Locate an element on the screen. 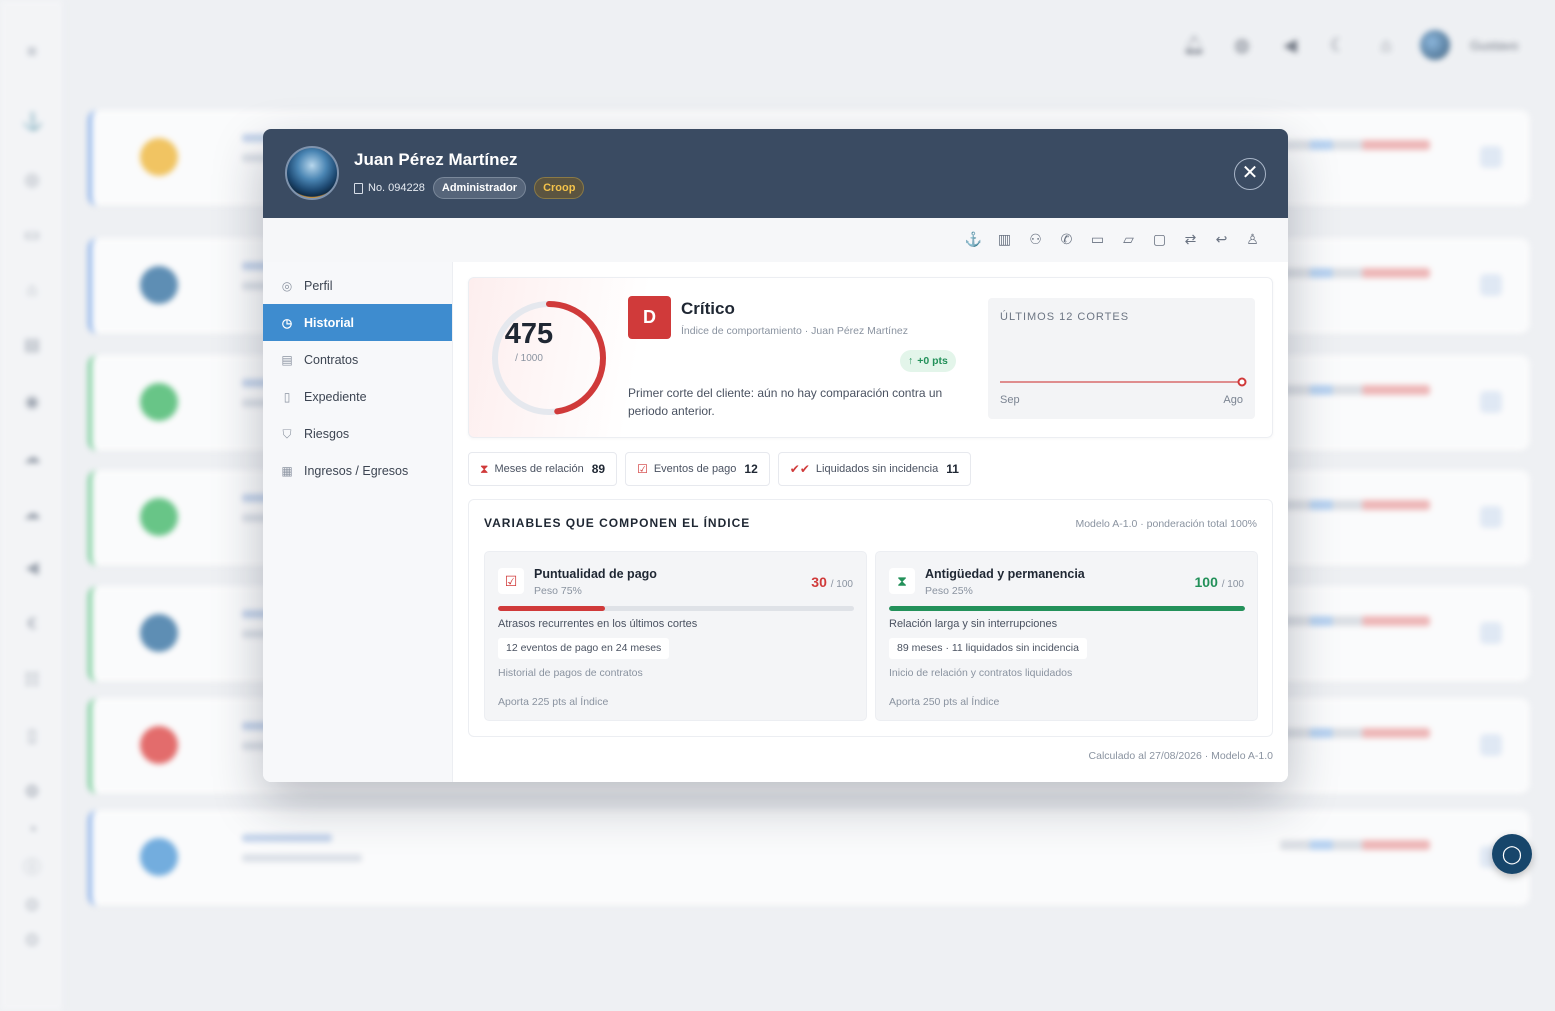 This screenshot has height=1011, width=1555. rail-icon: € is located at coordinates (32, 623).